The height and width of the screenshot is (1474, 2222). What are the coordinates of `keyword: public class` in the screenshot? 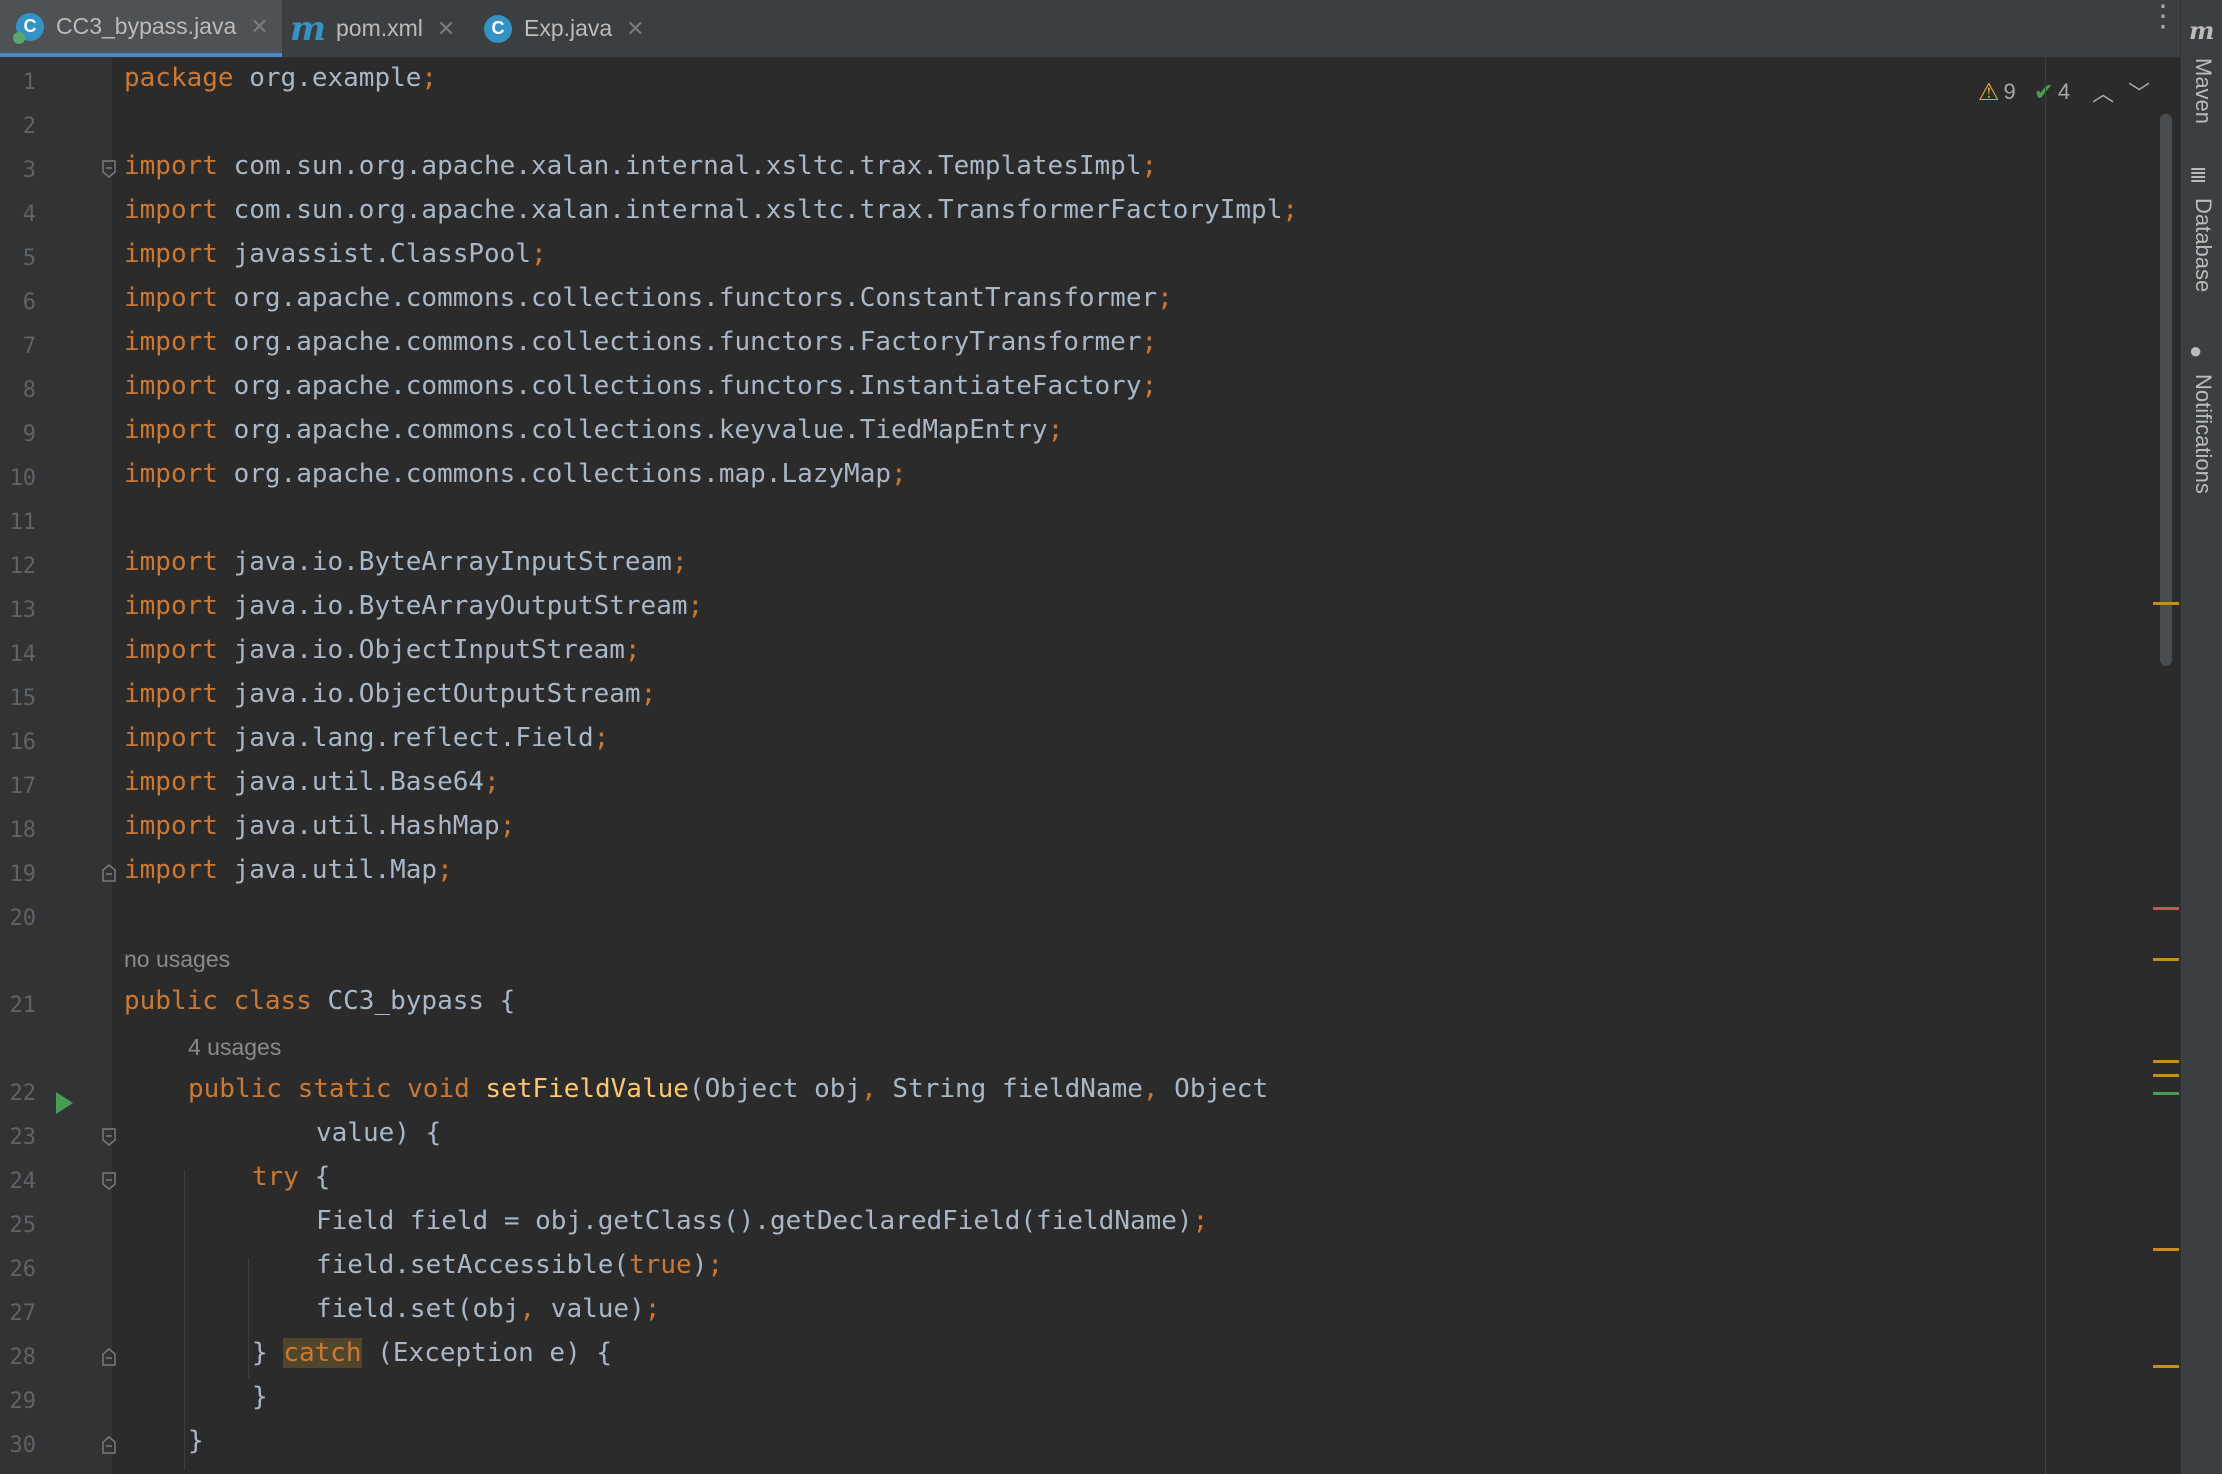 It's located at (218, 1001).